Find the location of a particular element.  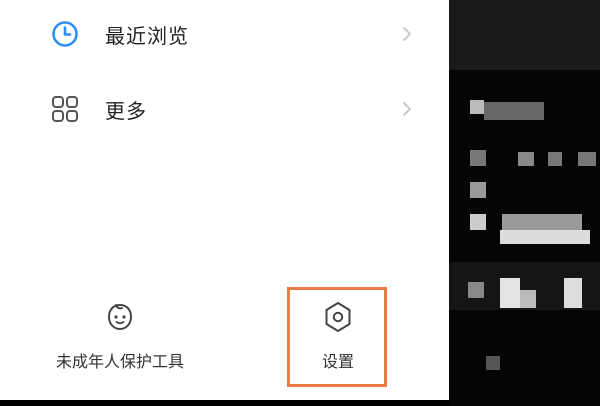

minor-protection-tool-button: 未成年人保护工具 is located at coordinates (120, 336).